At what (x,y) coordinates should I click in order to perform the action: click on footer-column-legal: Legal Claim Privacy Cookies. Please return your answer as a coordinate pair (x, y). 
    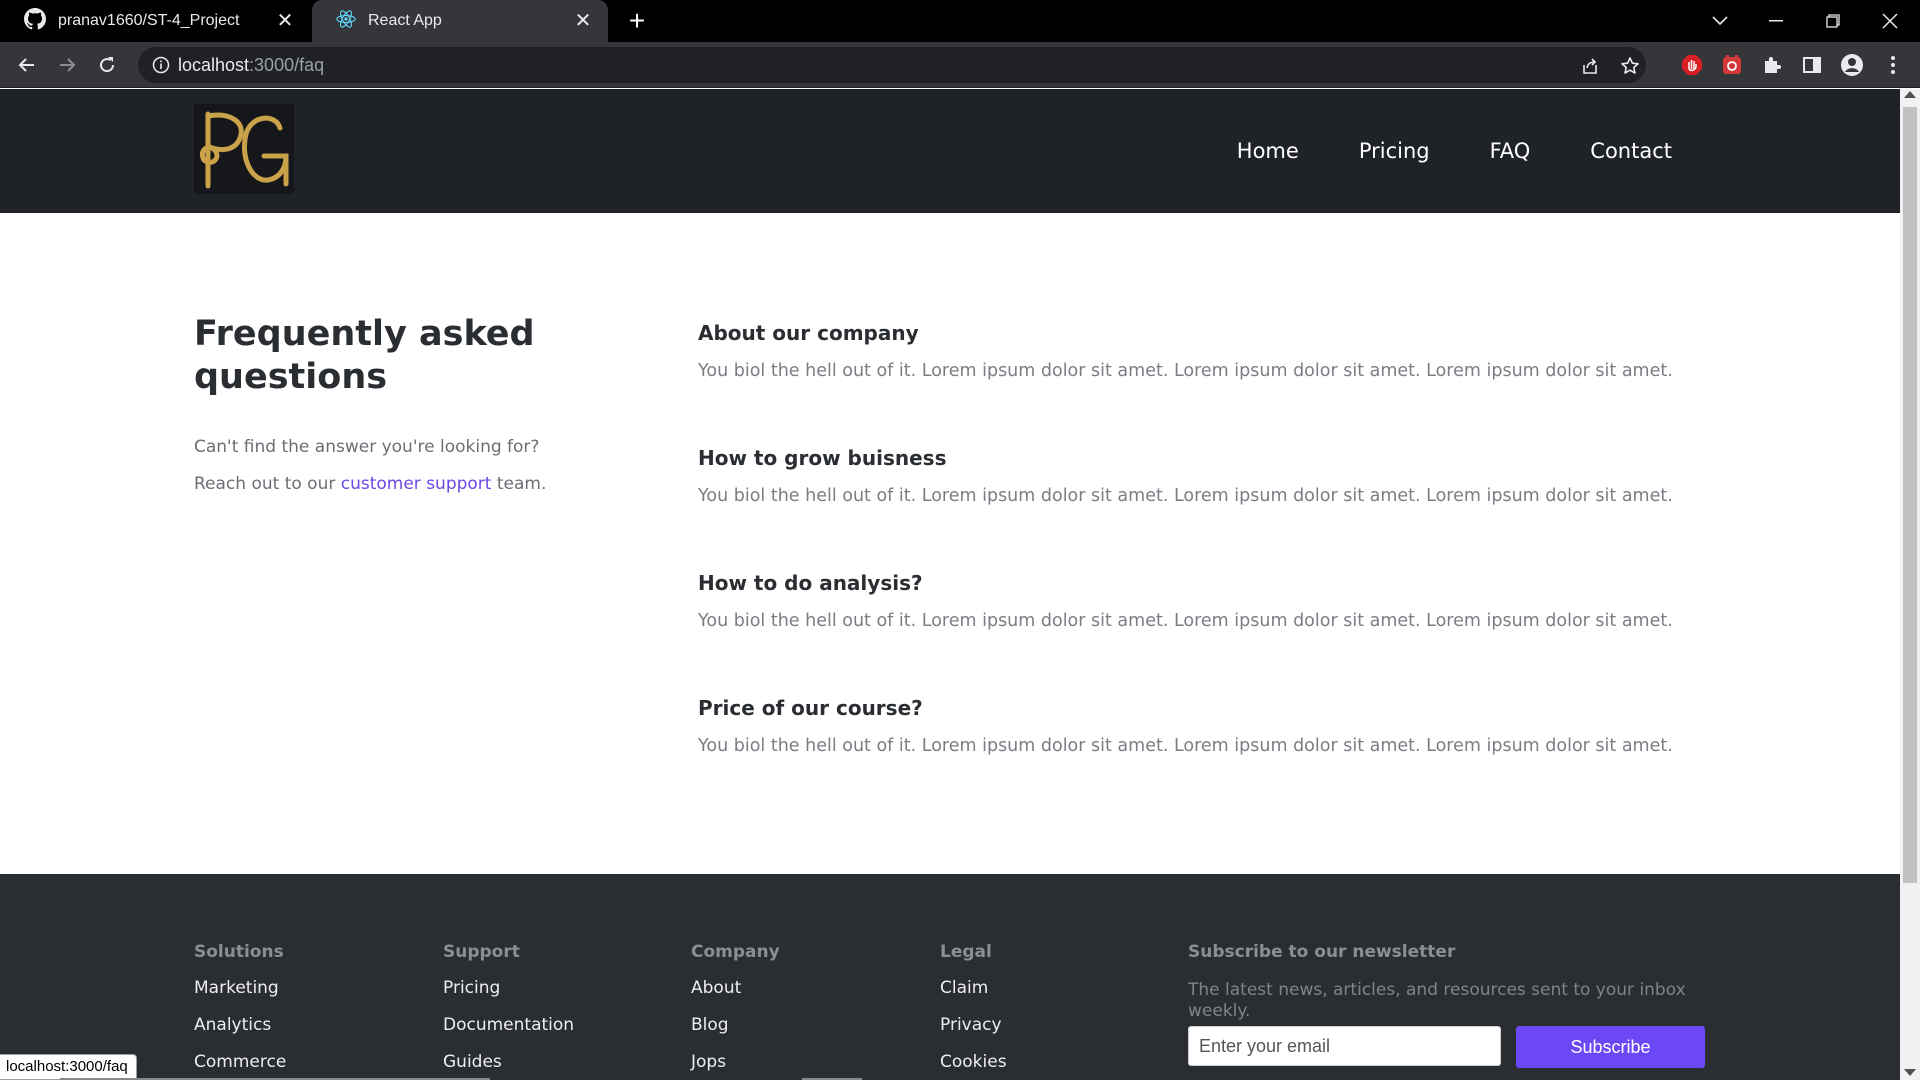
    Looking at the image, I should click on (973, 1007).